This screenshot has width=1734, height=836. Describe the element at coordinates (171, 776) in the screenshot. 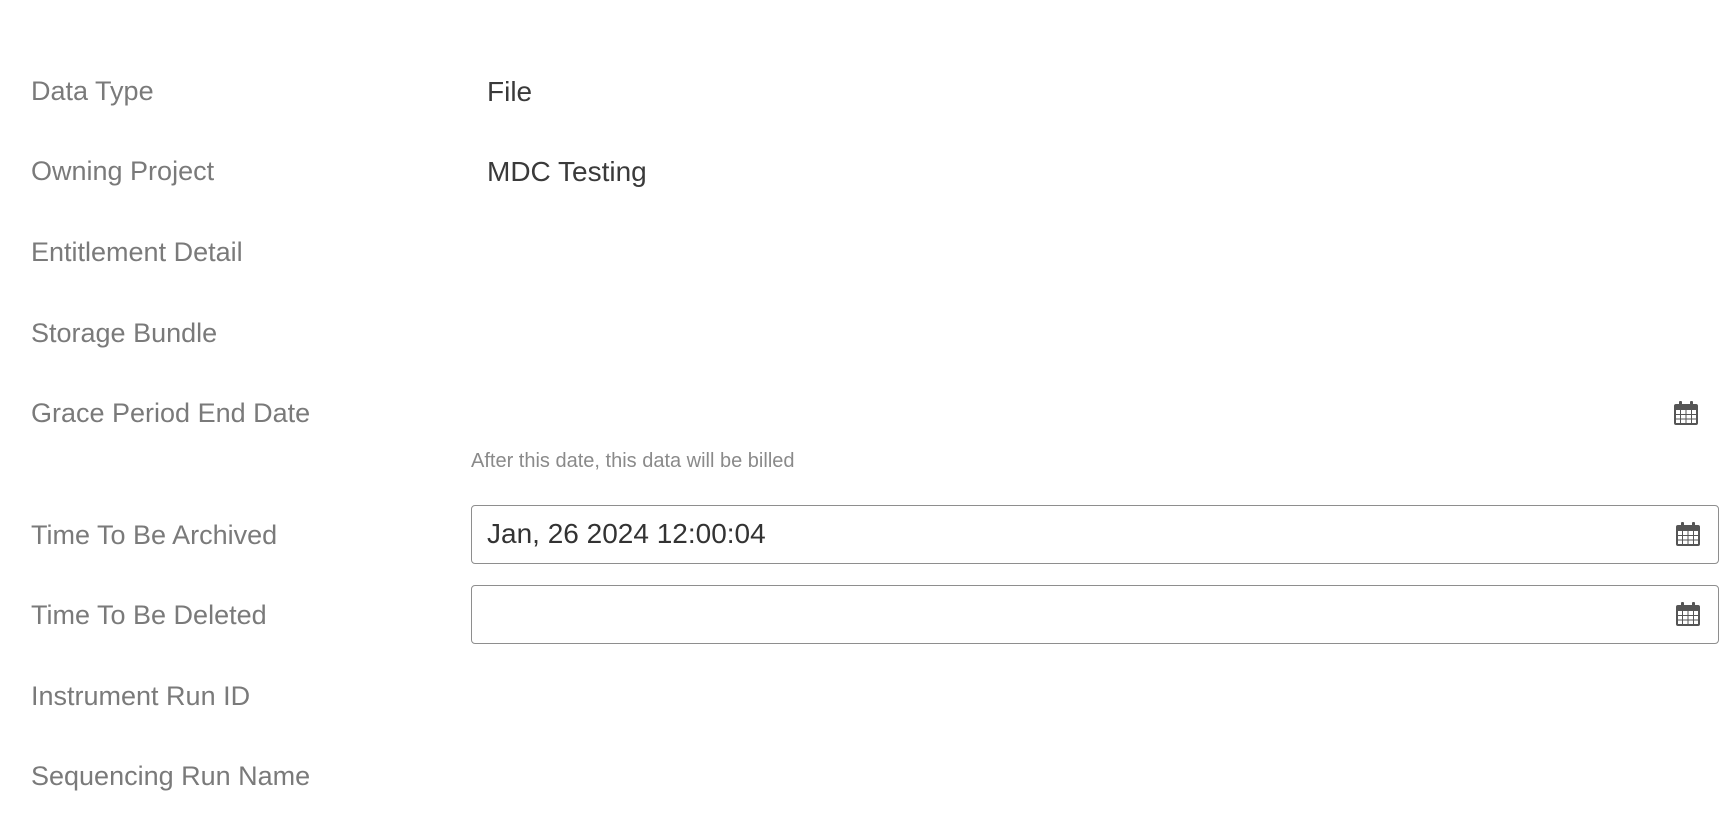

I see `sequencing-run-name-label: Sequencing Run Name` at that location.